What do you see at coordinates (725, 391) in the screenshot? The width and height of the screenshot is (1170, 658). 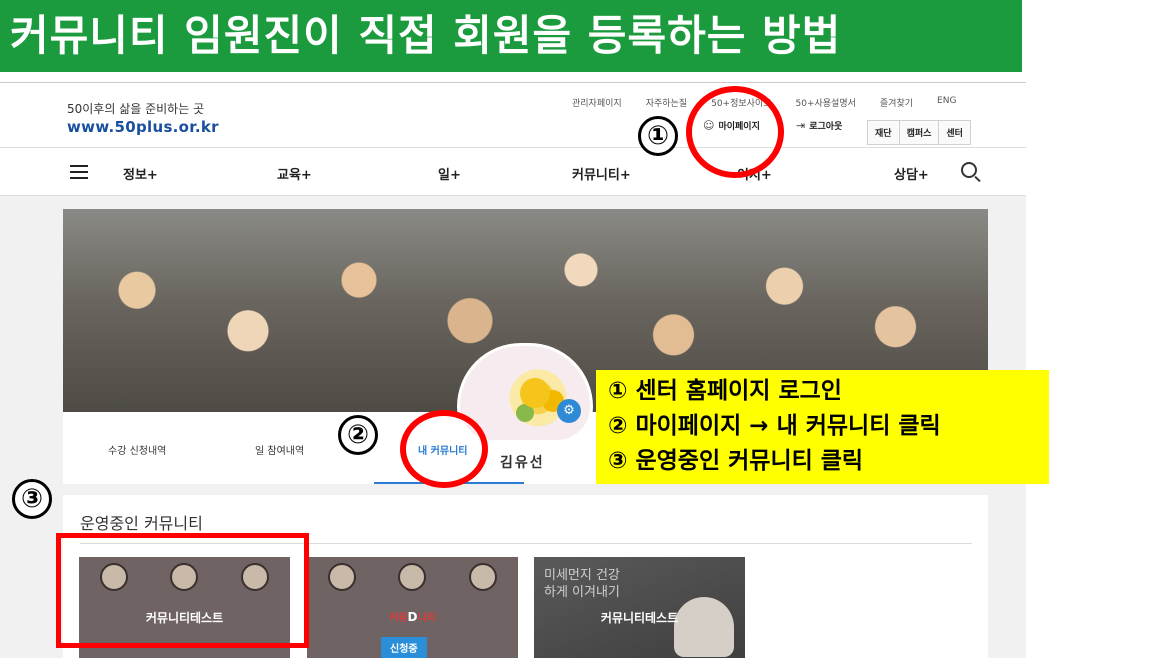 I see `instruction-step-1: ① 센터 홈페이지 로그인` at bounding box center [725, 391].